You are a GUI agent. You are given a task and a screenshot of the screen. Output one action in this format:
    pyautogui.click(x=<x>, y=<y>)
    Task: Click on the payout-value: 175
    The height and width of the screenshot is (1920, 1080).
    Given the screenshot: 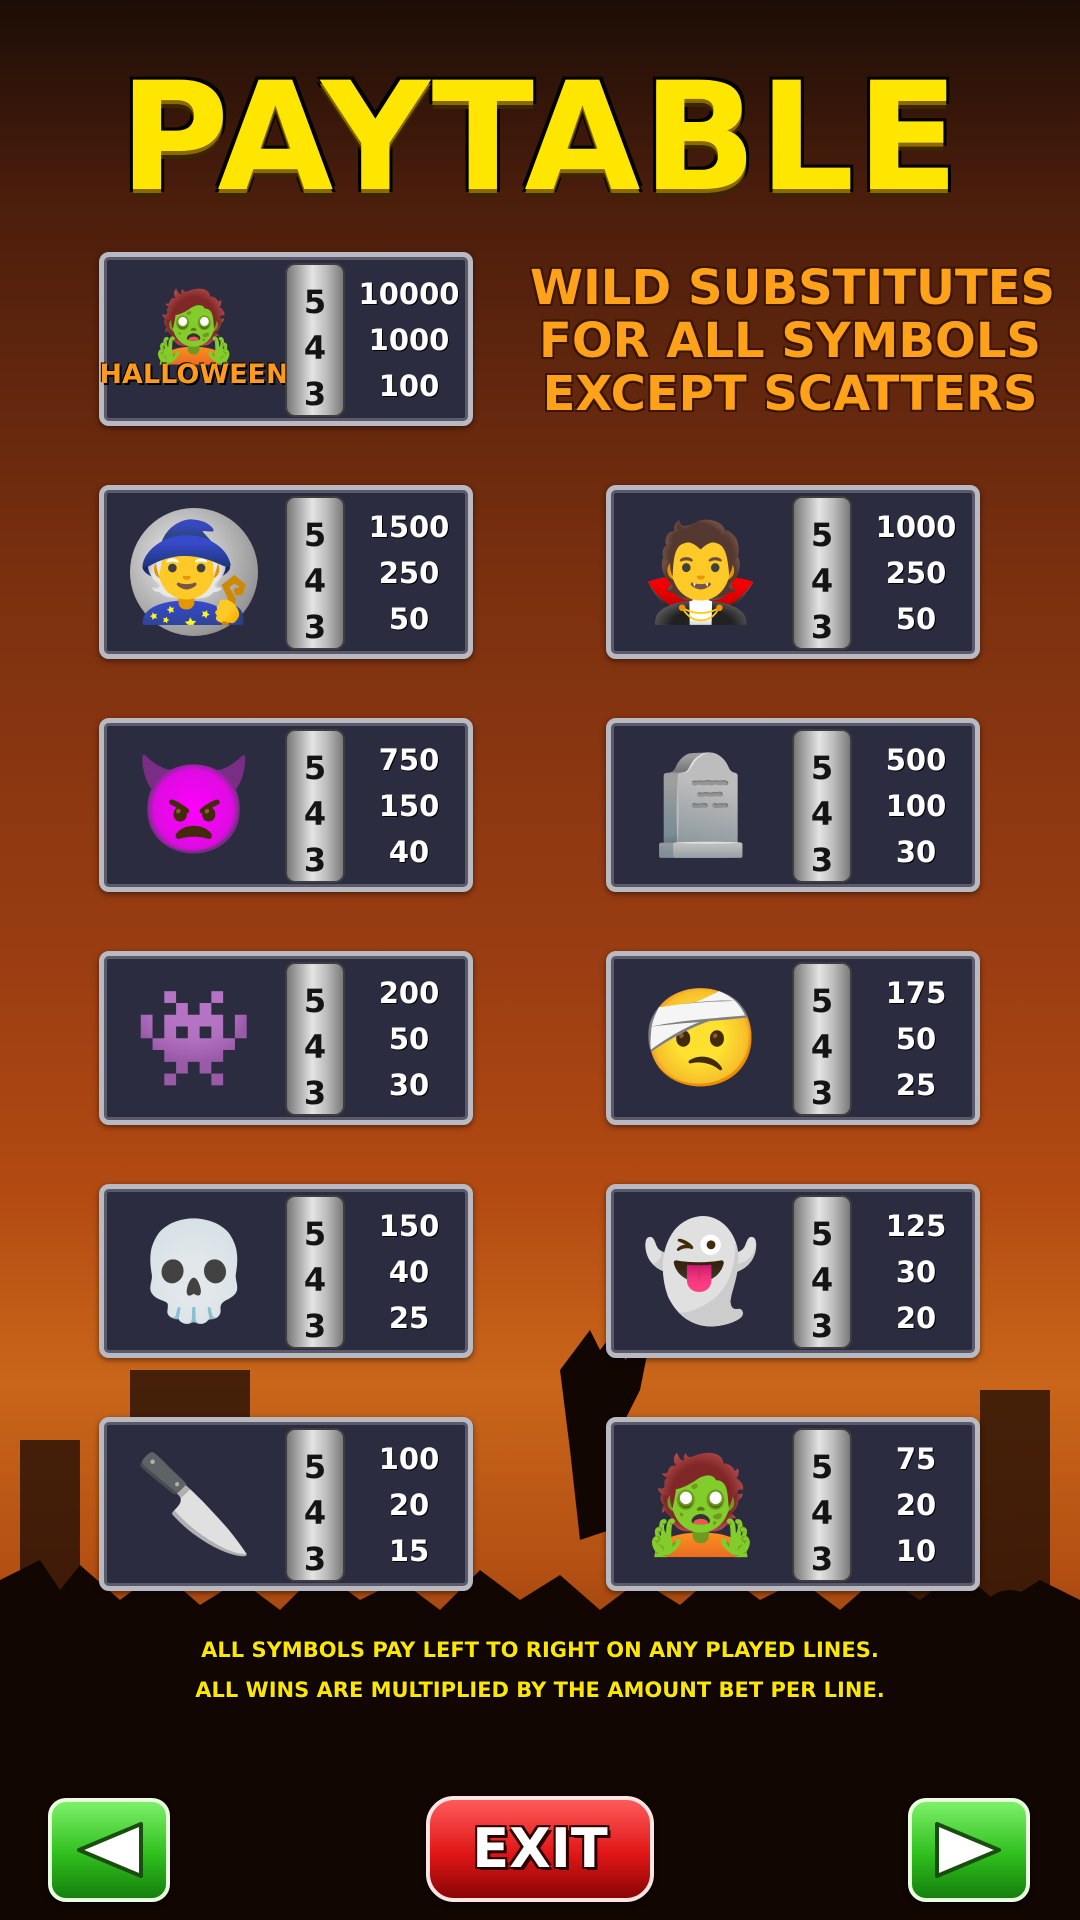 What is the action you would take?
    pyautogui.click(x=916, y=993)
    